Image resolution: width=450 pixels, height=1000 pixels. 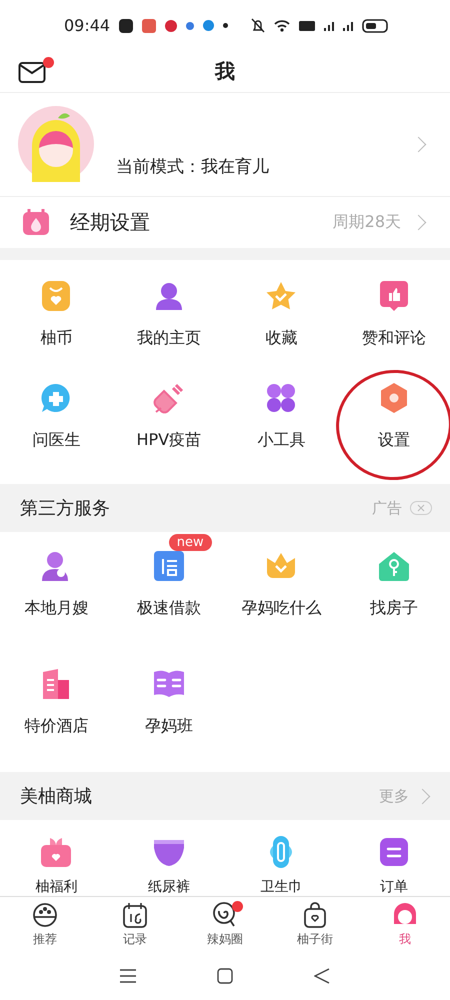 I want to click on medical-chat-icon, so click(x=56, y=398).